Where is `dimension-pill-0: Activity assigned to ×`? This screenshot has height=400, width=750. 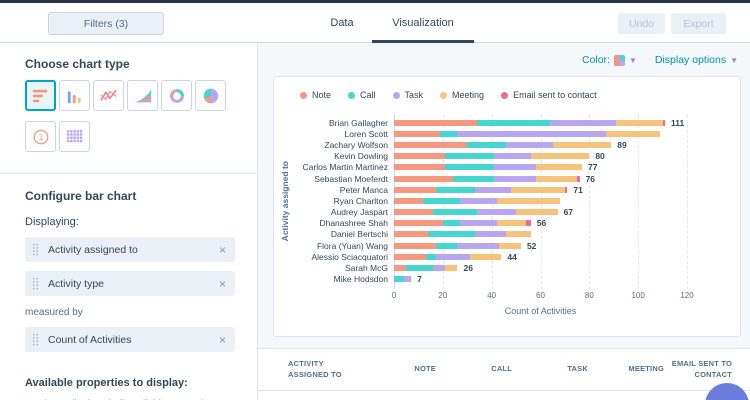 dimension-pill-0: Activity assigned to × is located at coordinates (130, 249).